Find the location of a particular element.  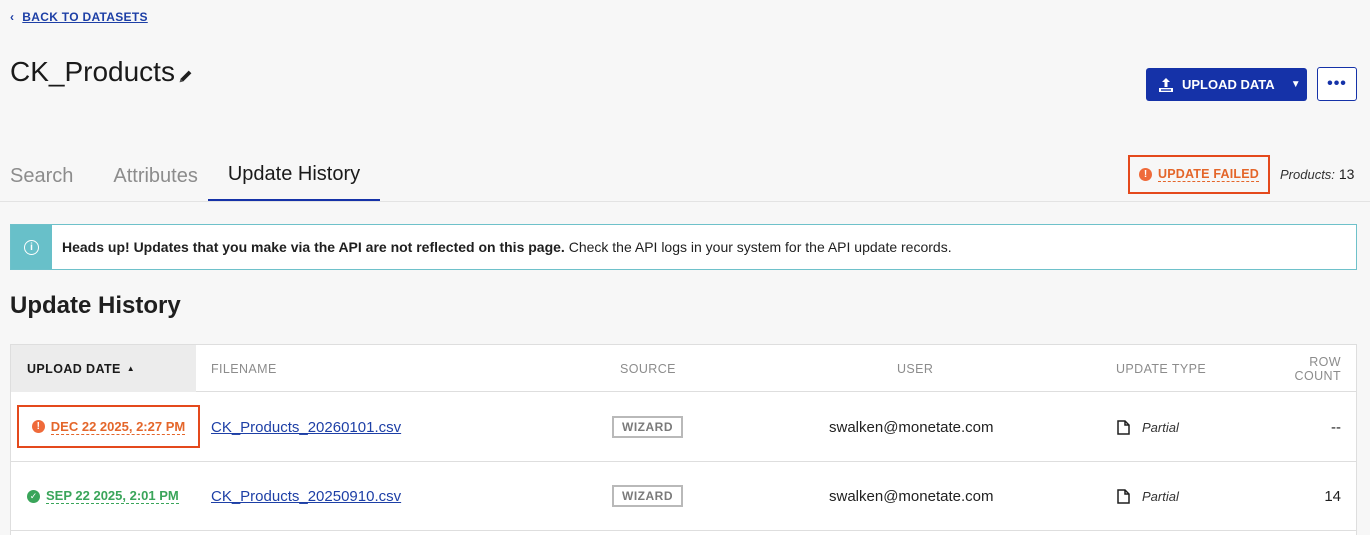

page-title: CK_Products is located at coordinates (92, 71).